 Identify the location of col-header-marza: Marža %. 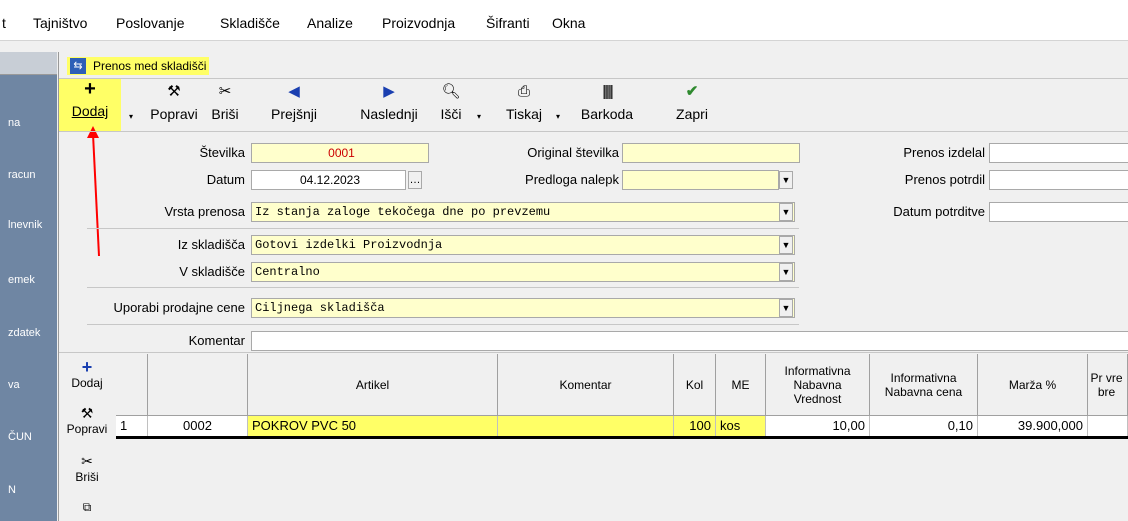
(1033, 385).